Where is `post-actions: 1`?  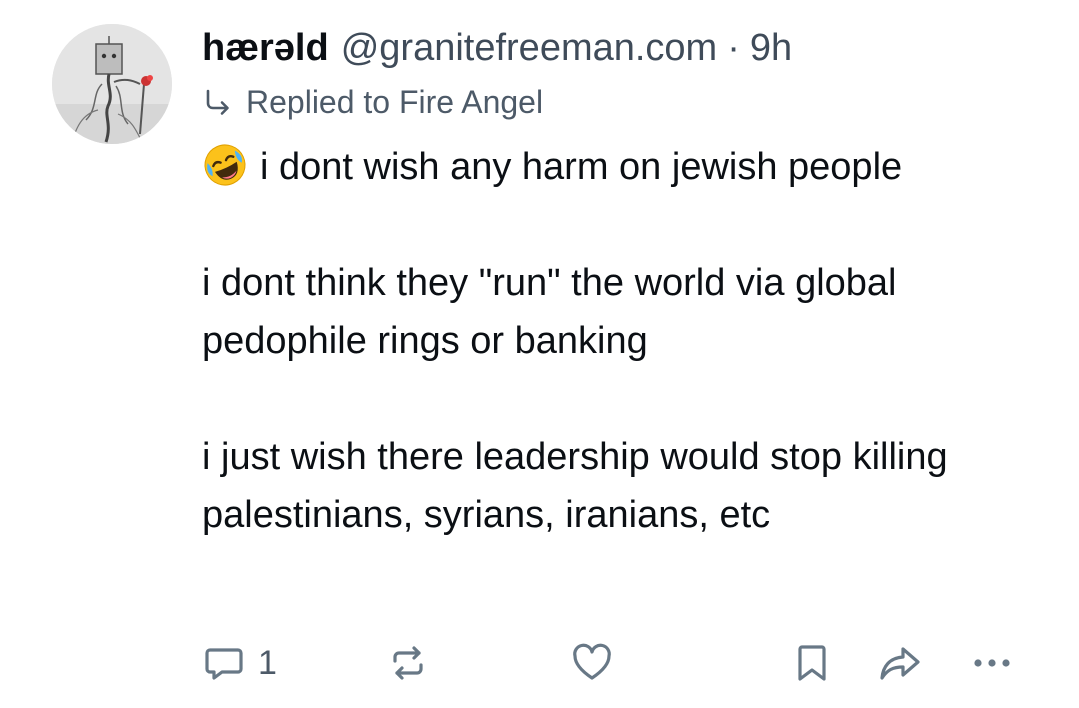 post-actions: 1 is located at coordinates (612, 663).